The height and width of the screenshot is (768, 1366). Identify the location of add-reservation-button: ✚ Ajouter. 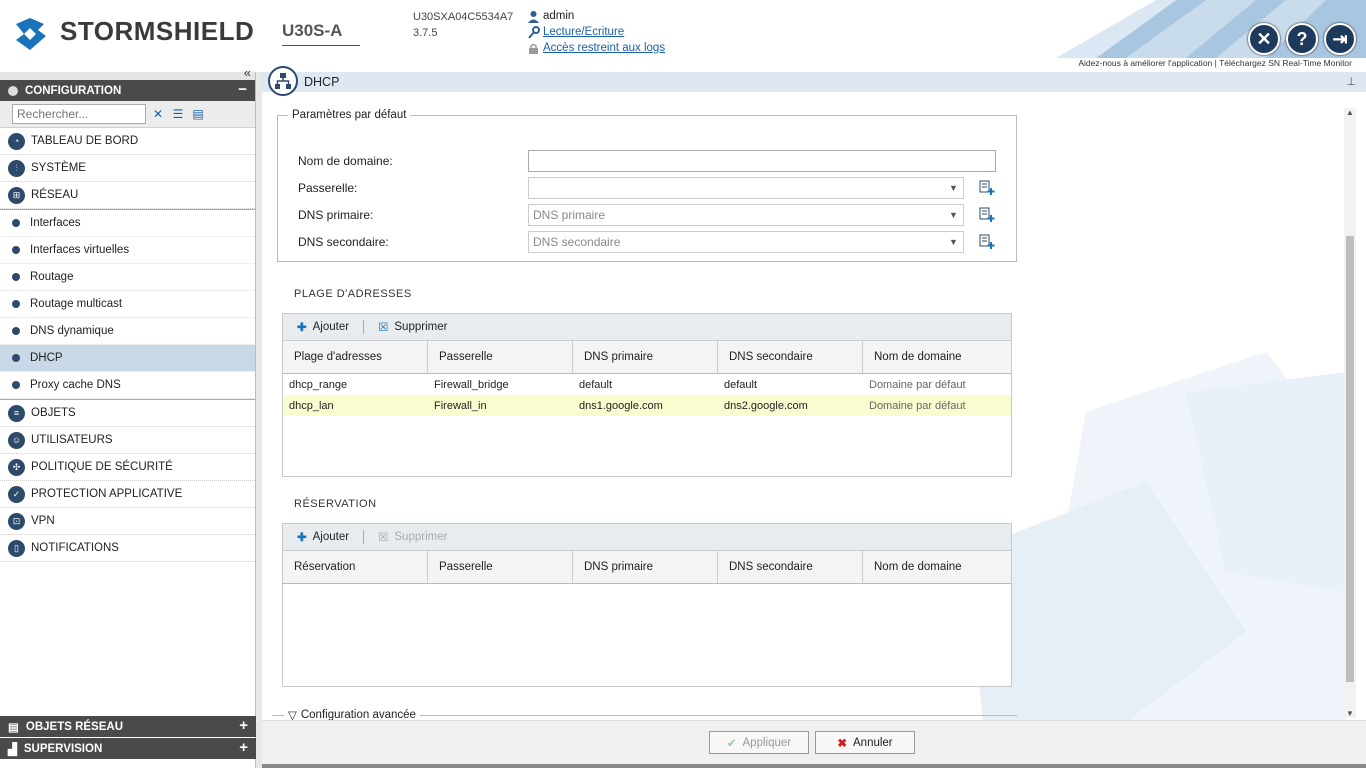
(323, 537).